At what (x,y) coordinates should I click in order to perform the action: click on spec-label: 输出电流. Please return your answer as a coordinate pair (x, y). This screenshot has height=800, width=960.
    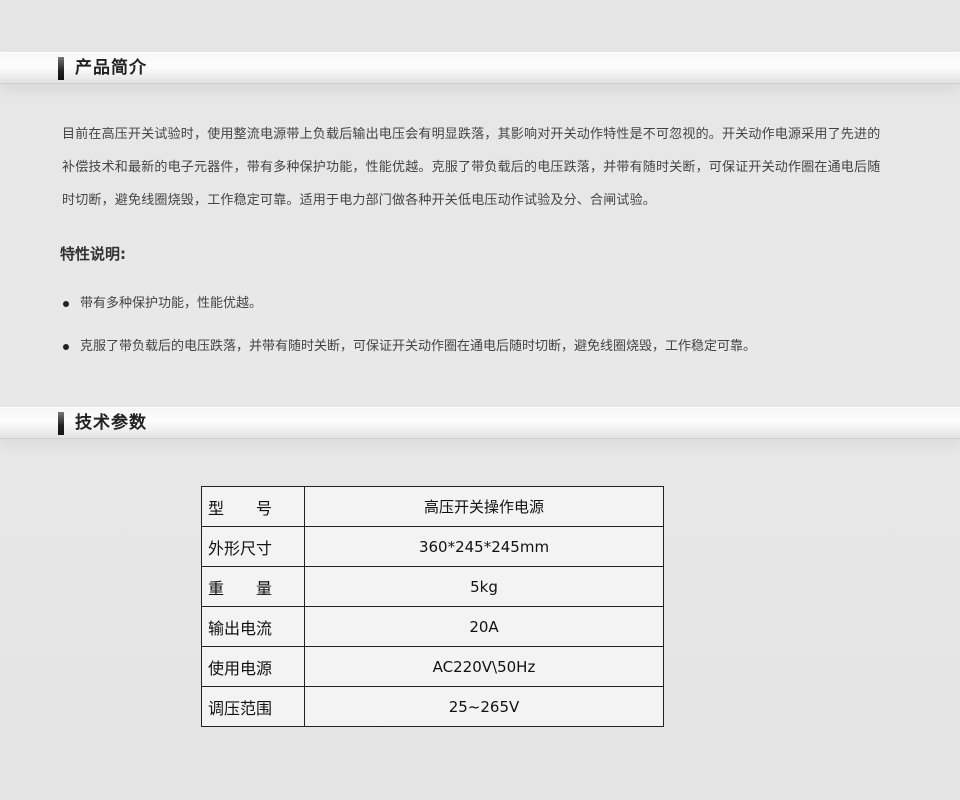
    Looking at the image, I should click on (253, 626).